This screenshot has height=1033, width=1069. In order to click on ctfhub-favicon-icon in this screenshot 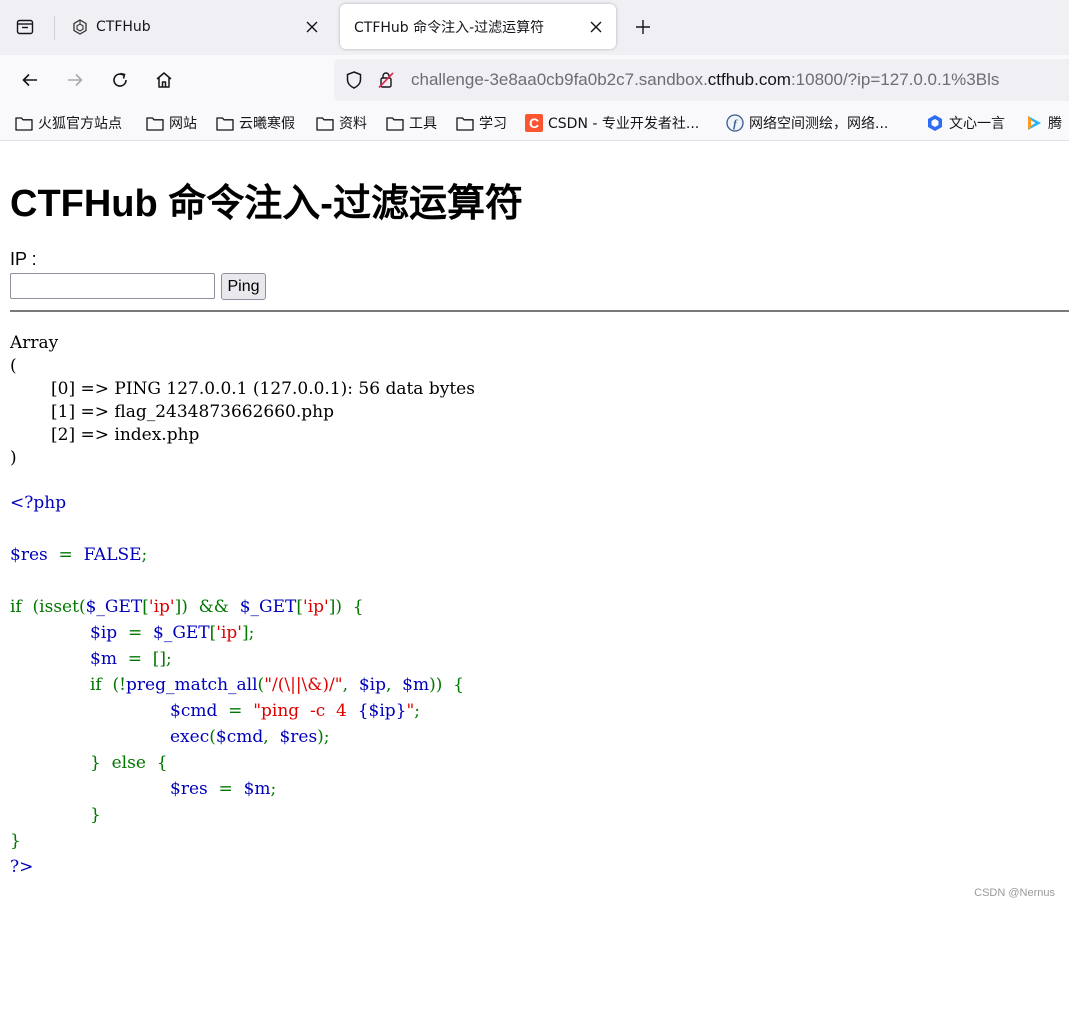, I will do `click(80, 26)`.